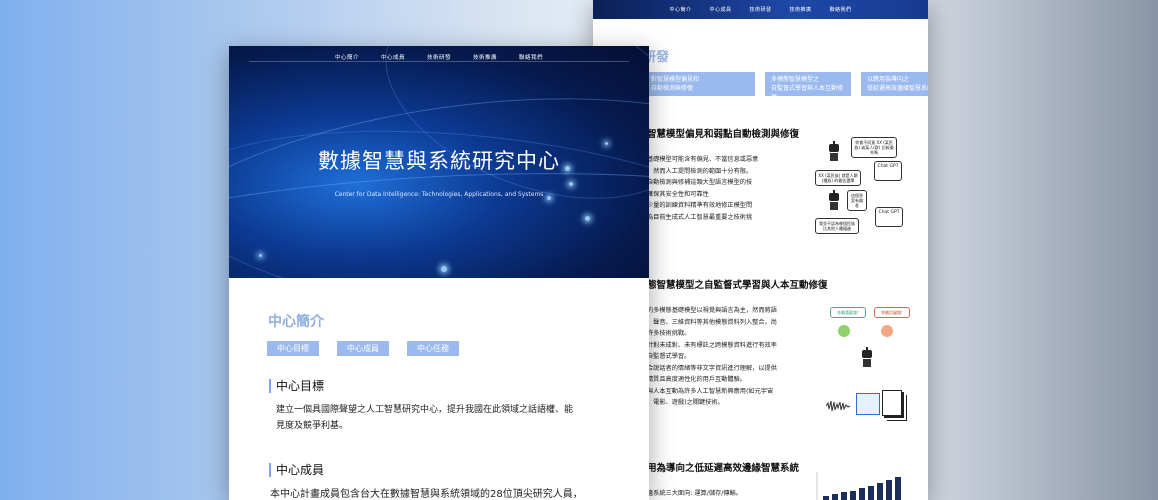 The width and height of the screenshot is (1158, 500). I want to click on topic-edge-text: 邊系統三大面向: 運算/儲存/傳輸。, so click(722, 494).